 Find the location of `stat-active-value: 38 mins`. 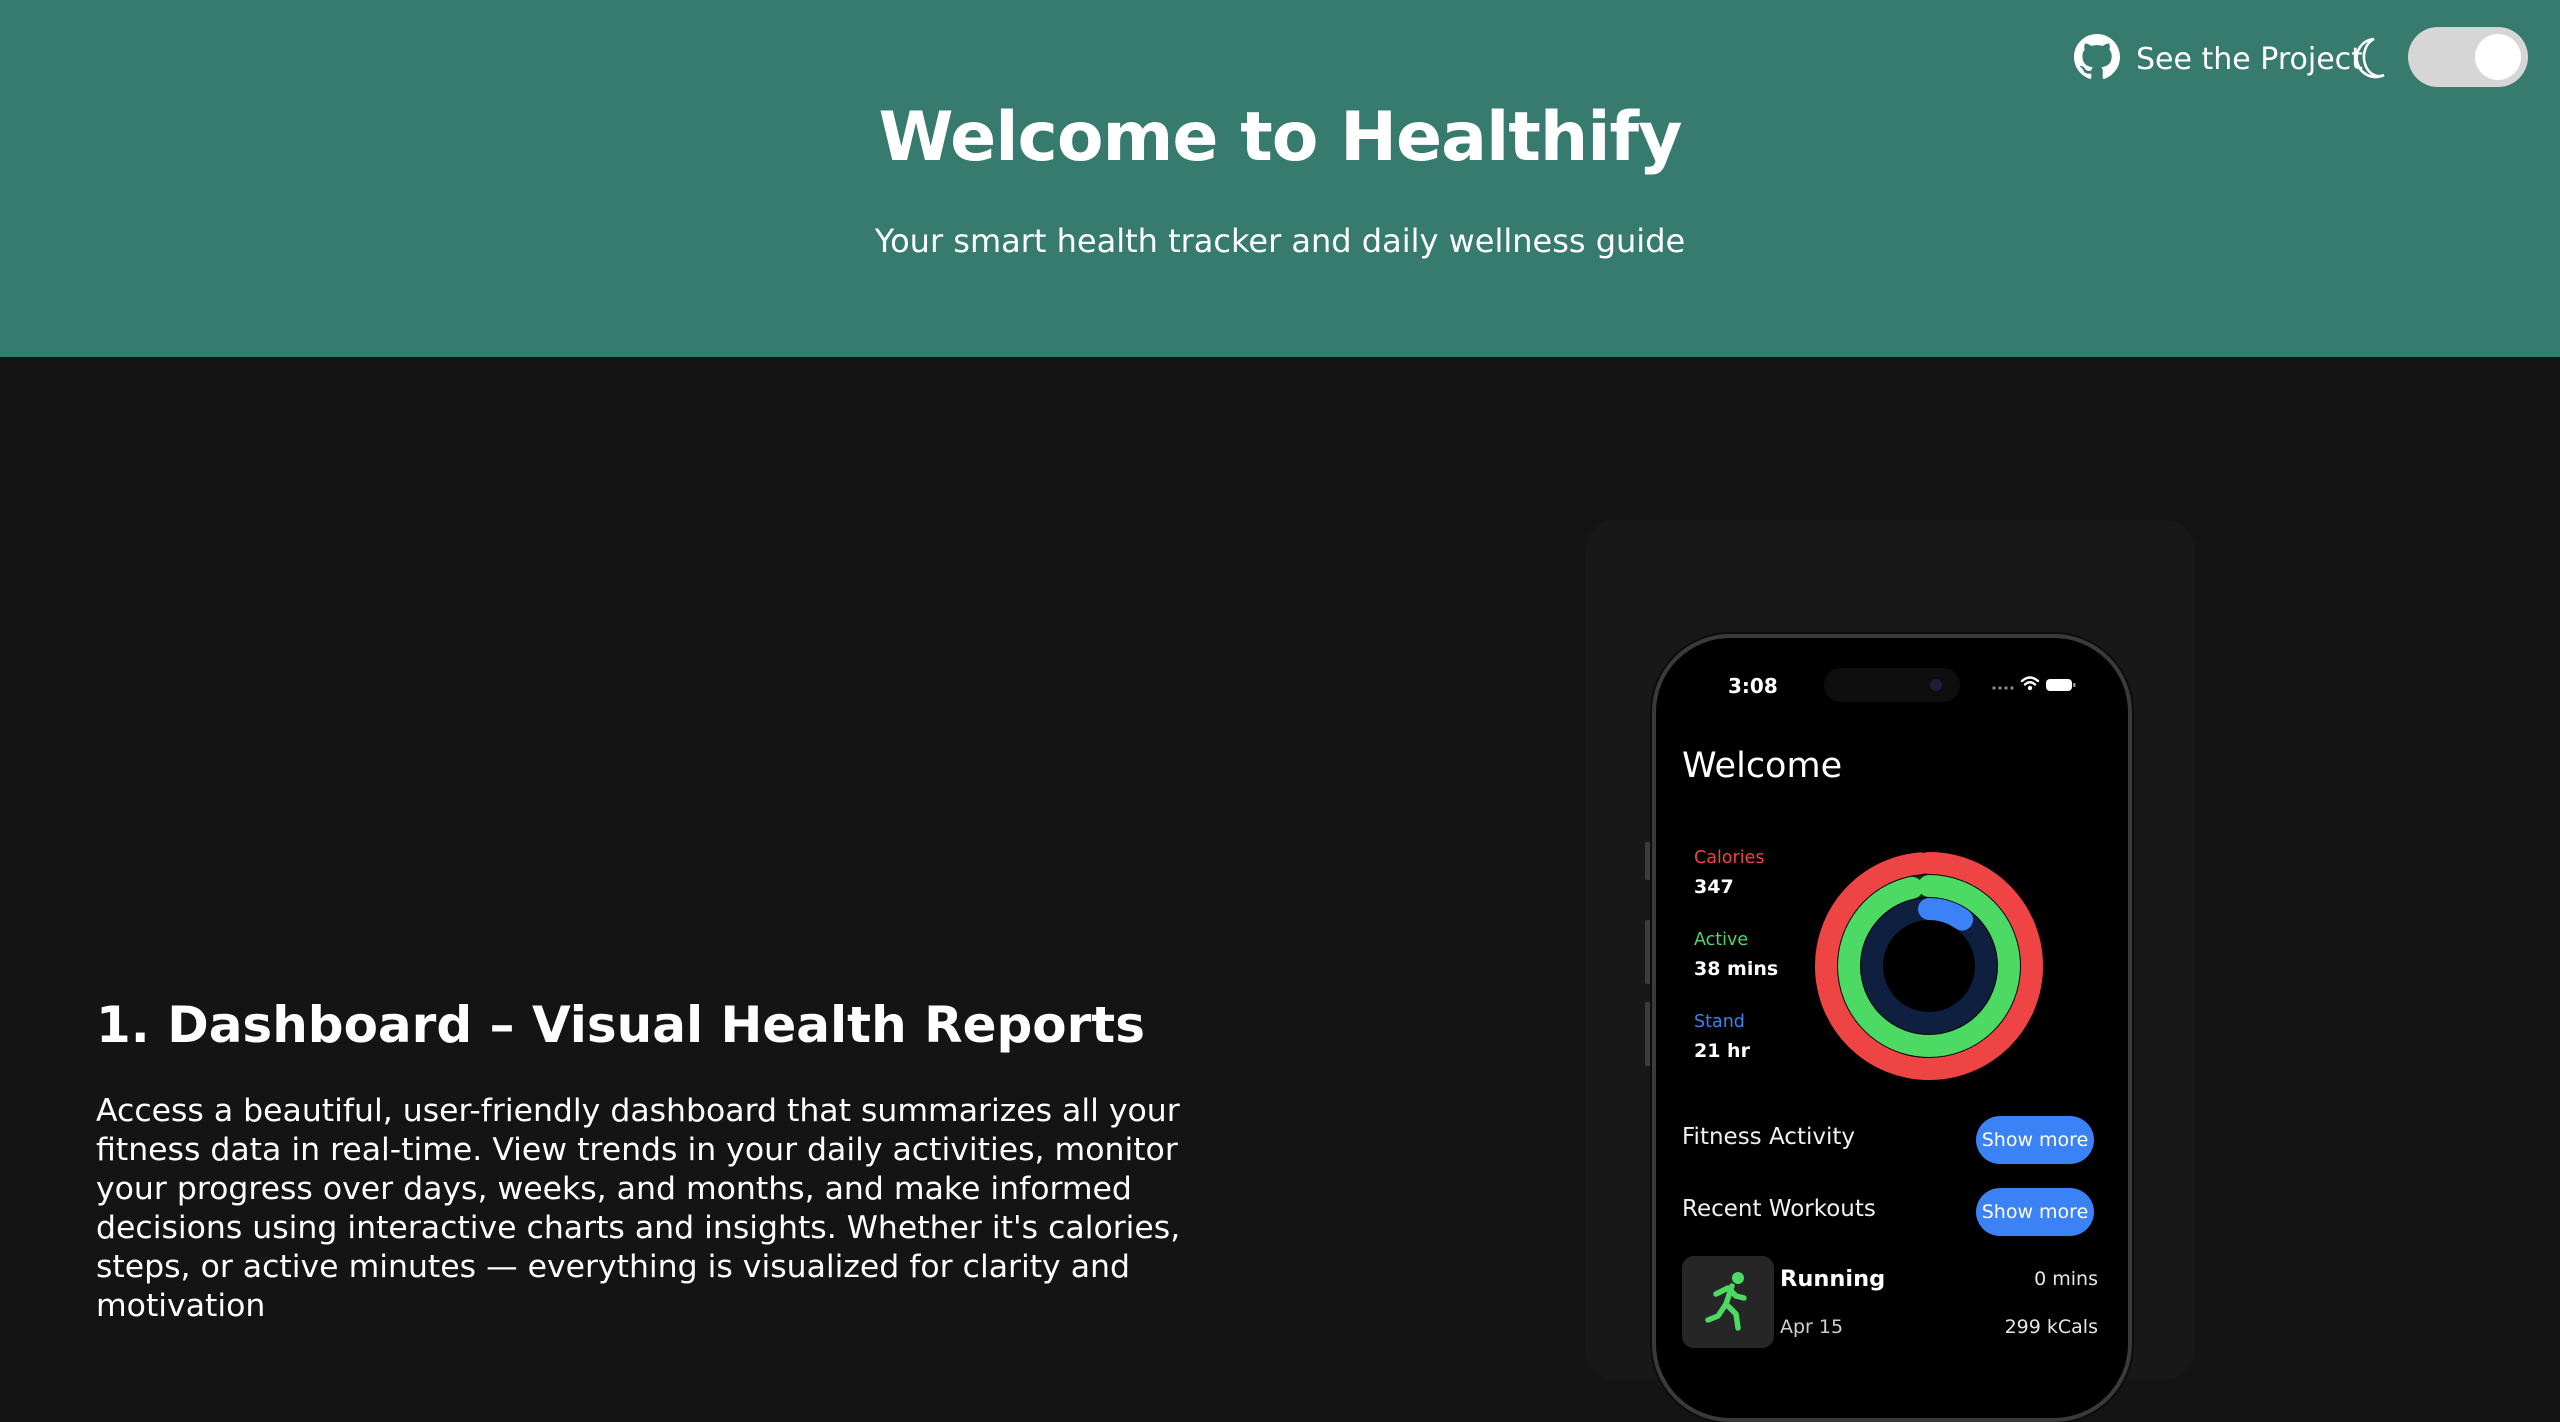

stat-active-value: 38 mins is located at coordinates (1736, 969).